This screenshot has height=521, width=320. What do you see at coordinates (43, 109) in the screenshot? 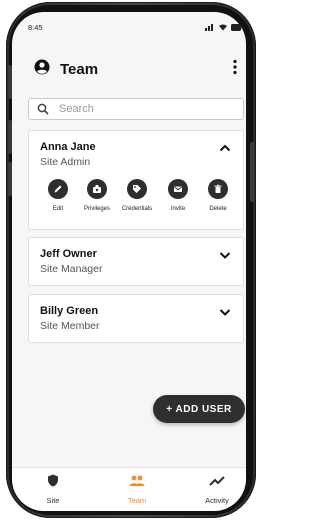
I see `search-icon` at bounding box center [43, 109].